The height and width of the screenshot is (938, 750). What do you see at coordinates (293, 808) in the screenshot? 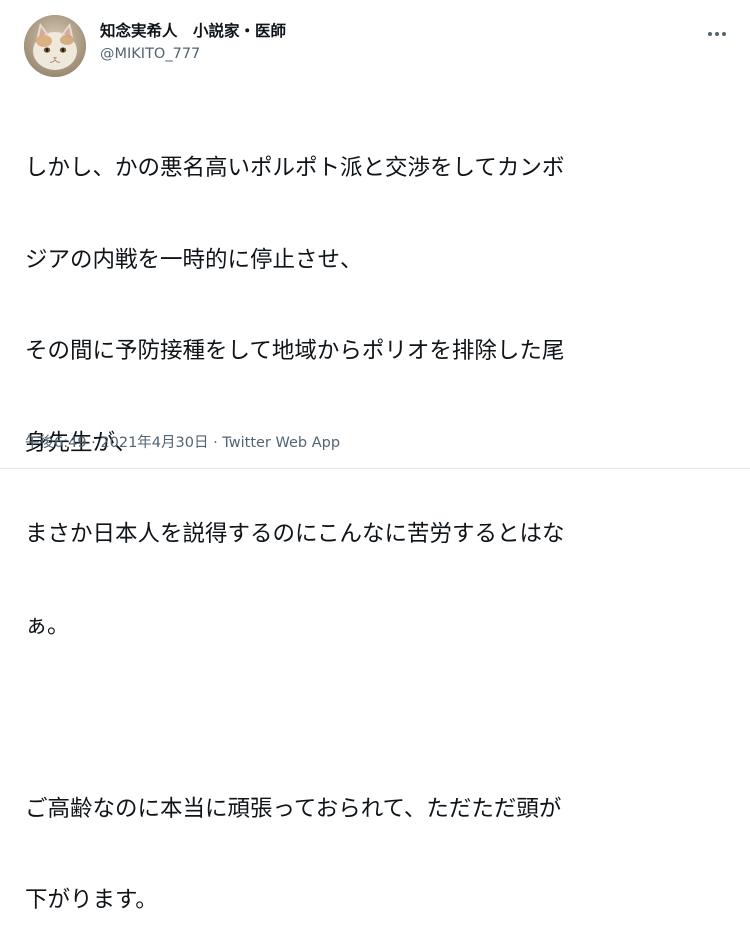
I see `tweet-text-line: ご高齢なのに本当に頑張っておられて、ただただ頭が` at bounding box center [293, 808].